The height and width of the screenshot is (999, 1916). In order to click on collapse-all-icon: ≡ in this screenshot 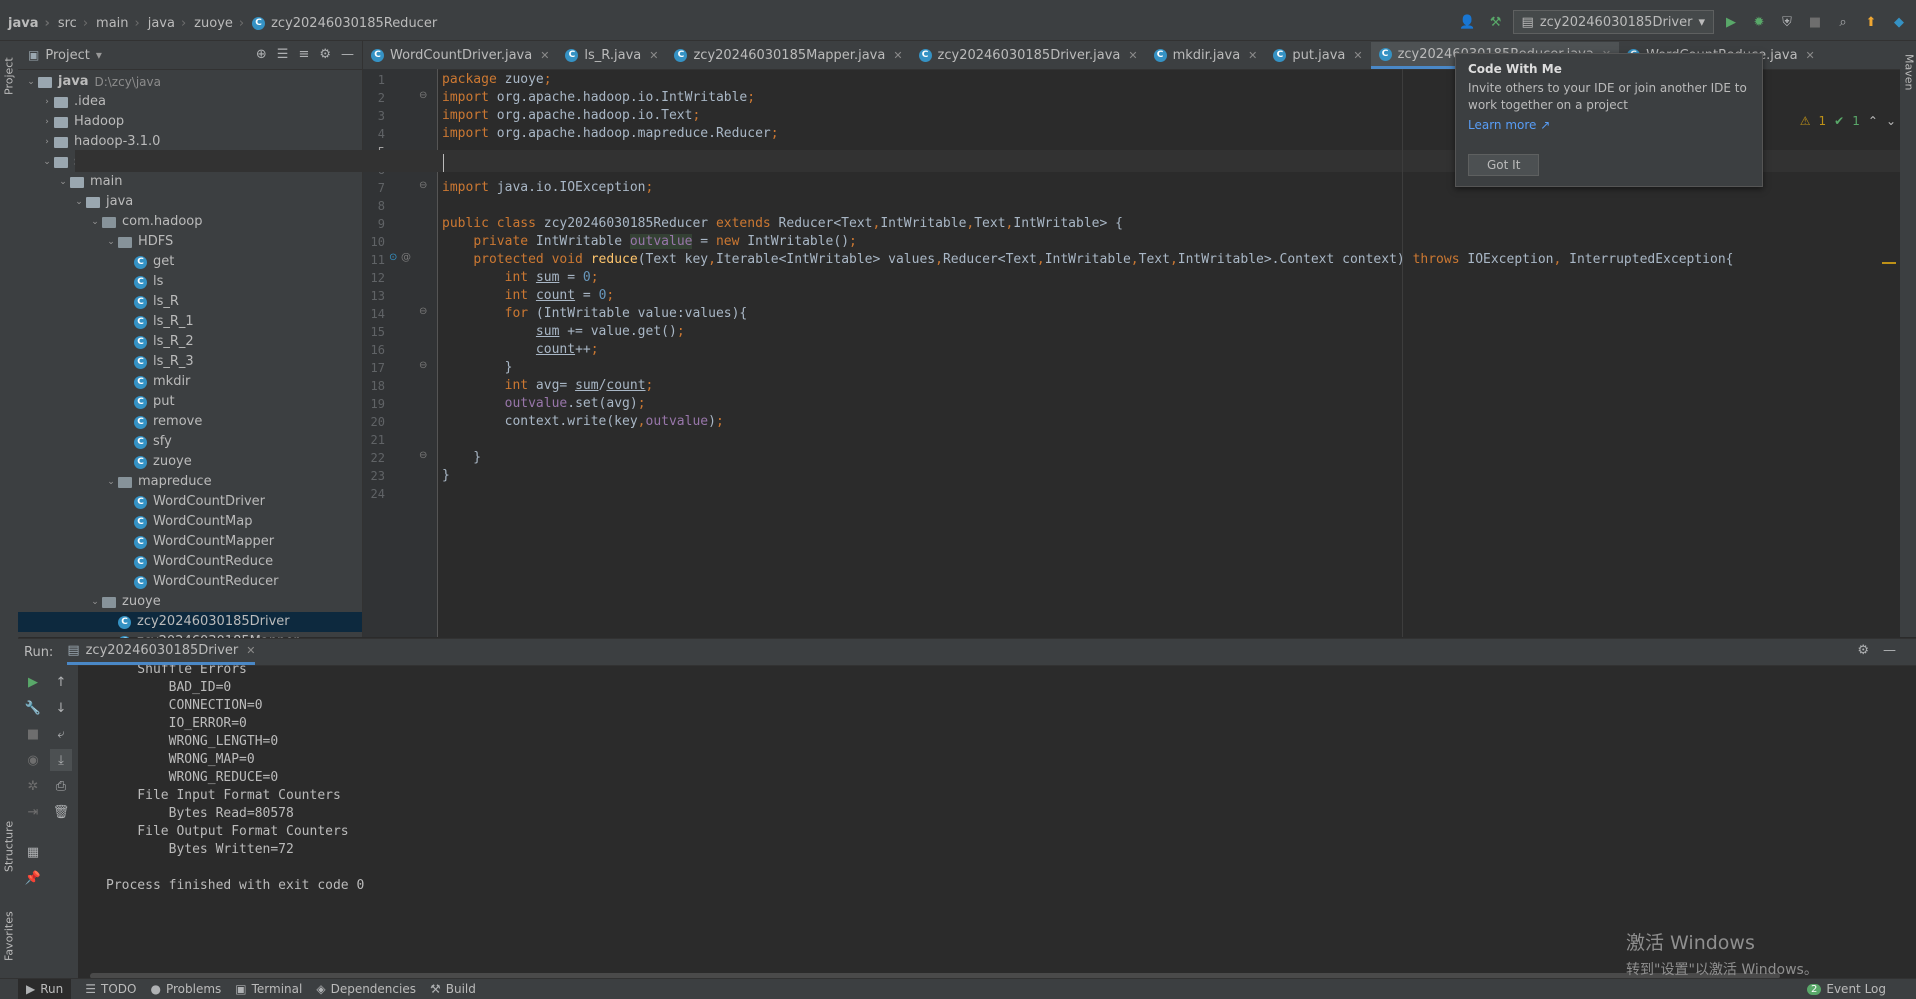, I will do `click(303, 54)`.